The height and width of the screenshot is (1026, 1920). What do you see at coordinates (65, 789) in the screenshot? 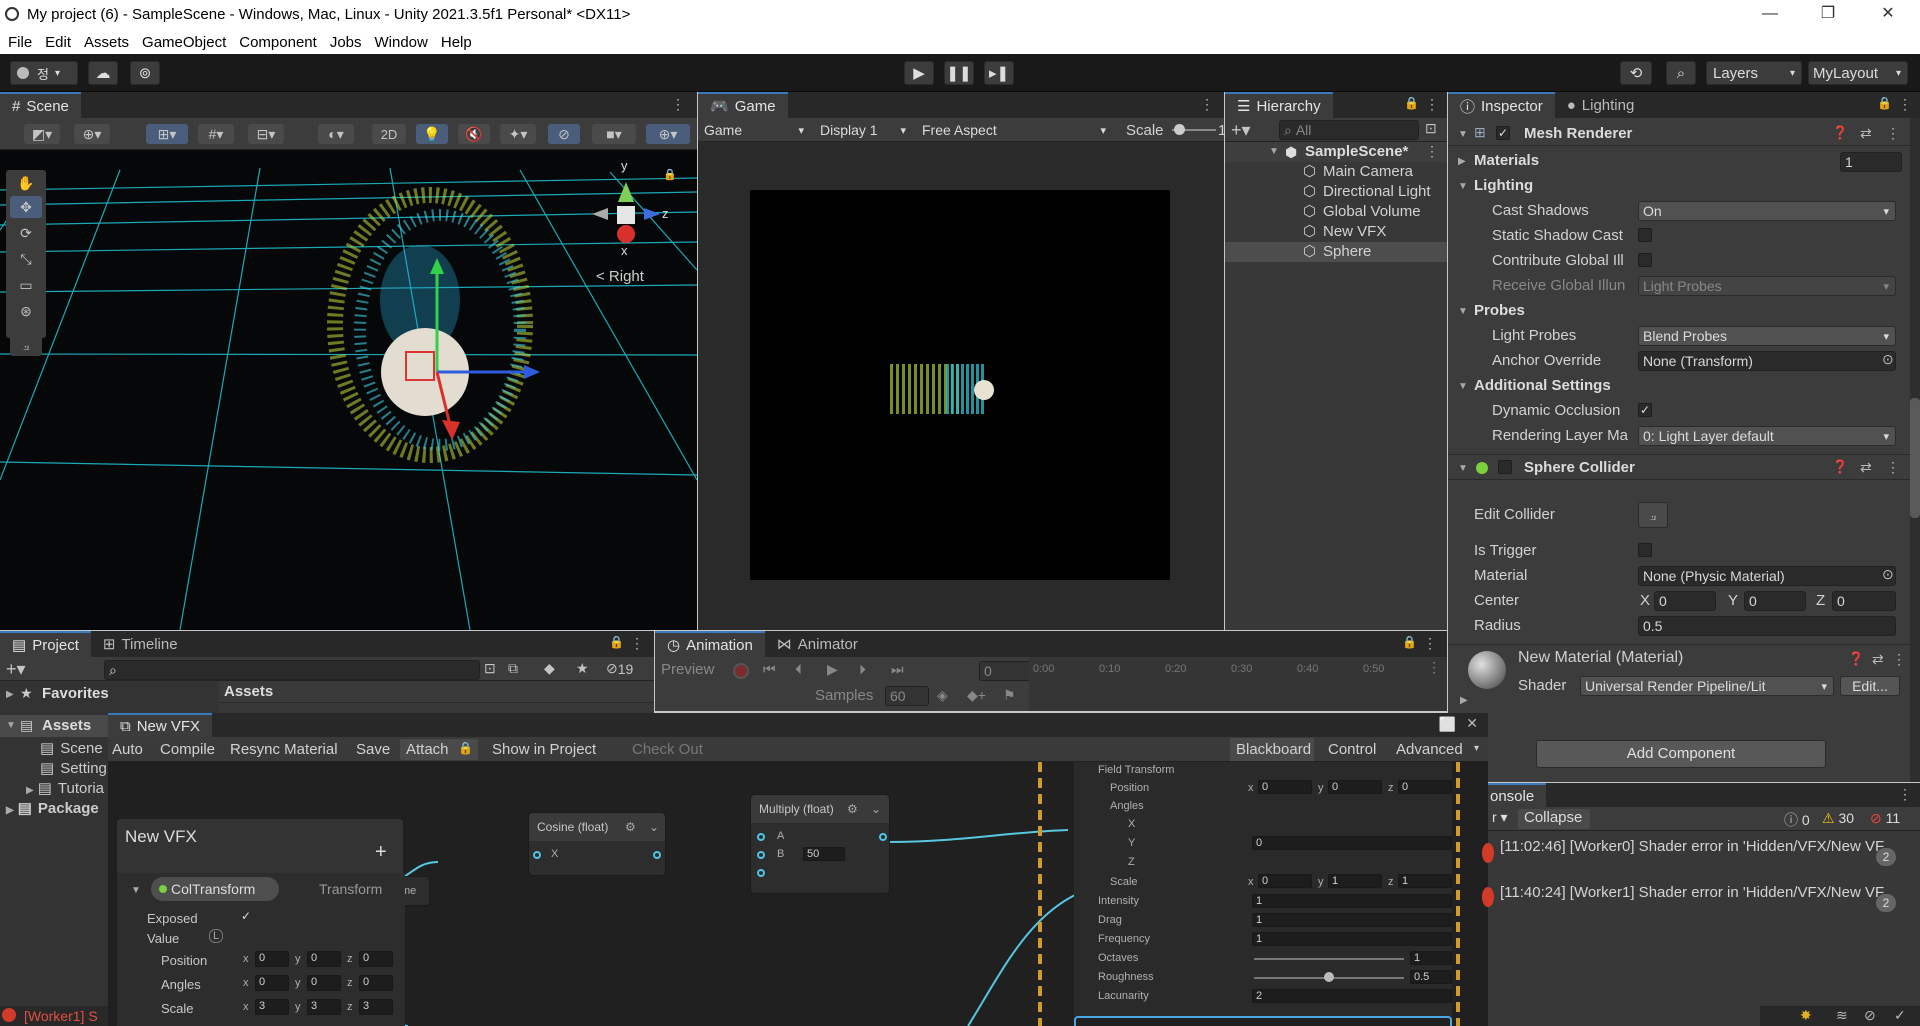
I see `tree-item-tutorials: ▶ ▤ Tutoria` at bounding box center [65, 789].